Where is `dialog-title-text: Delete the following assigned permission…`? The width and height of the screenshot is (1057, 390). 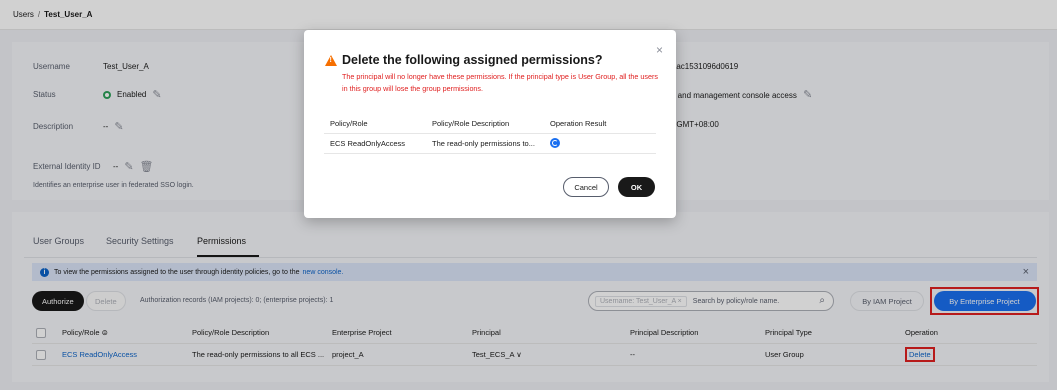
dialog-title-text: Delete the following assigned permission… is located at coordinates (472, 60).